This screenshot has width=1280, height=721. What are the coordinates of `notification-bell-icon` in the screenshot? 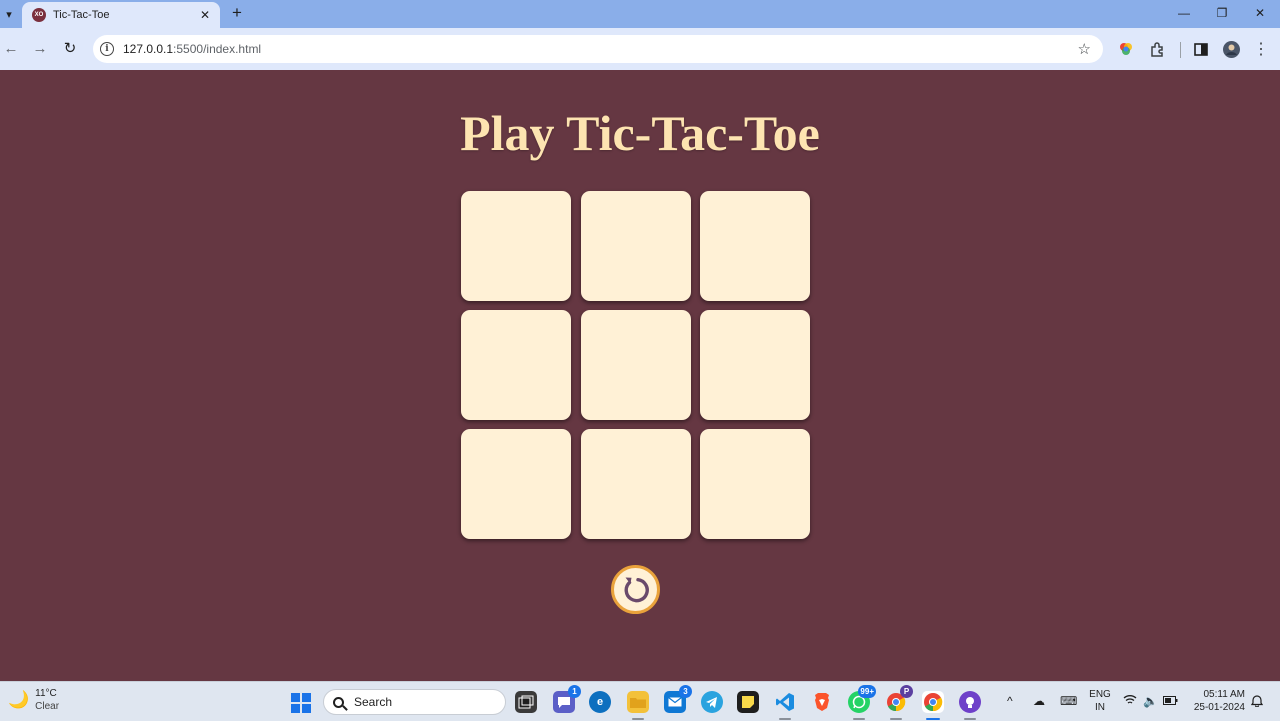 It's located at (1257, 702).